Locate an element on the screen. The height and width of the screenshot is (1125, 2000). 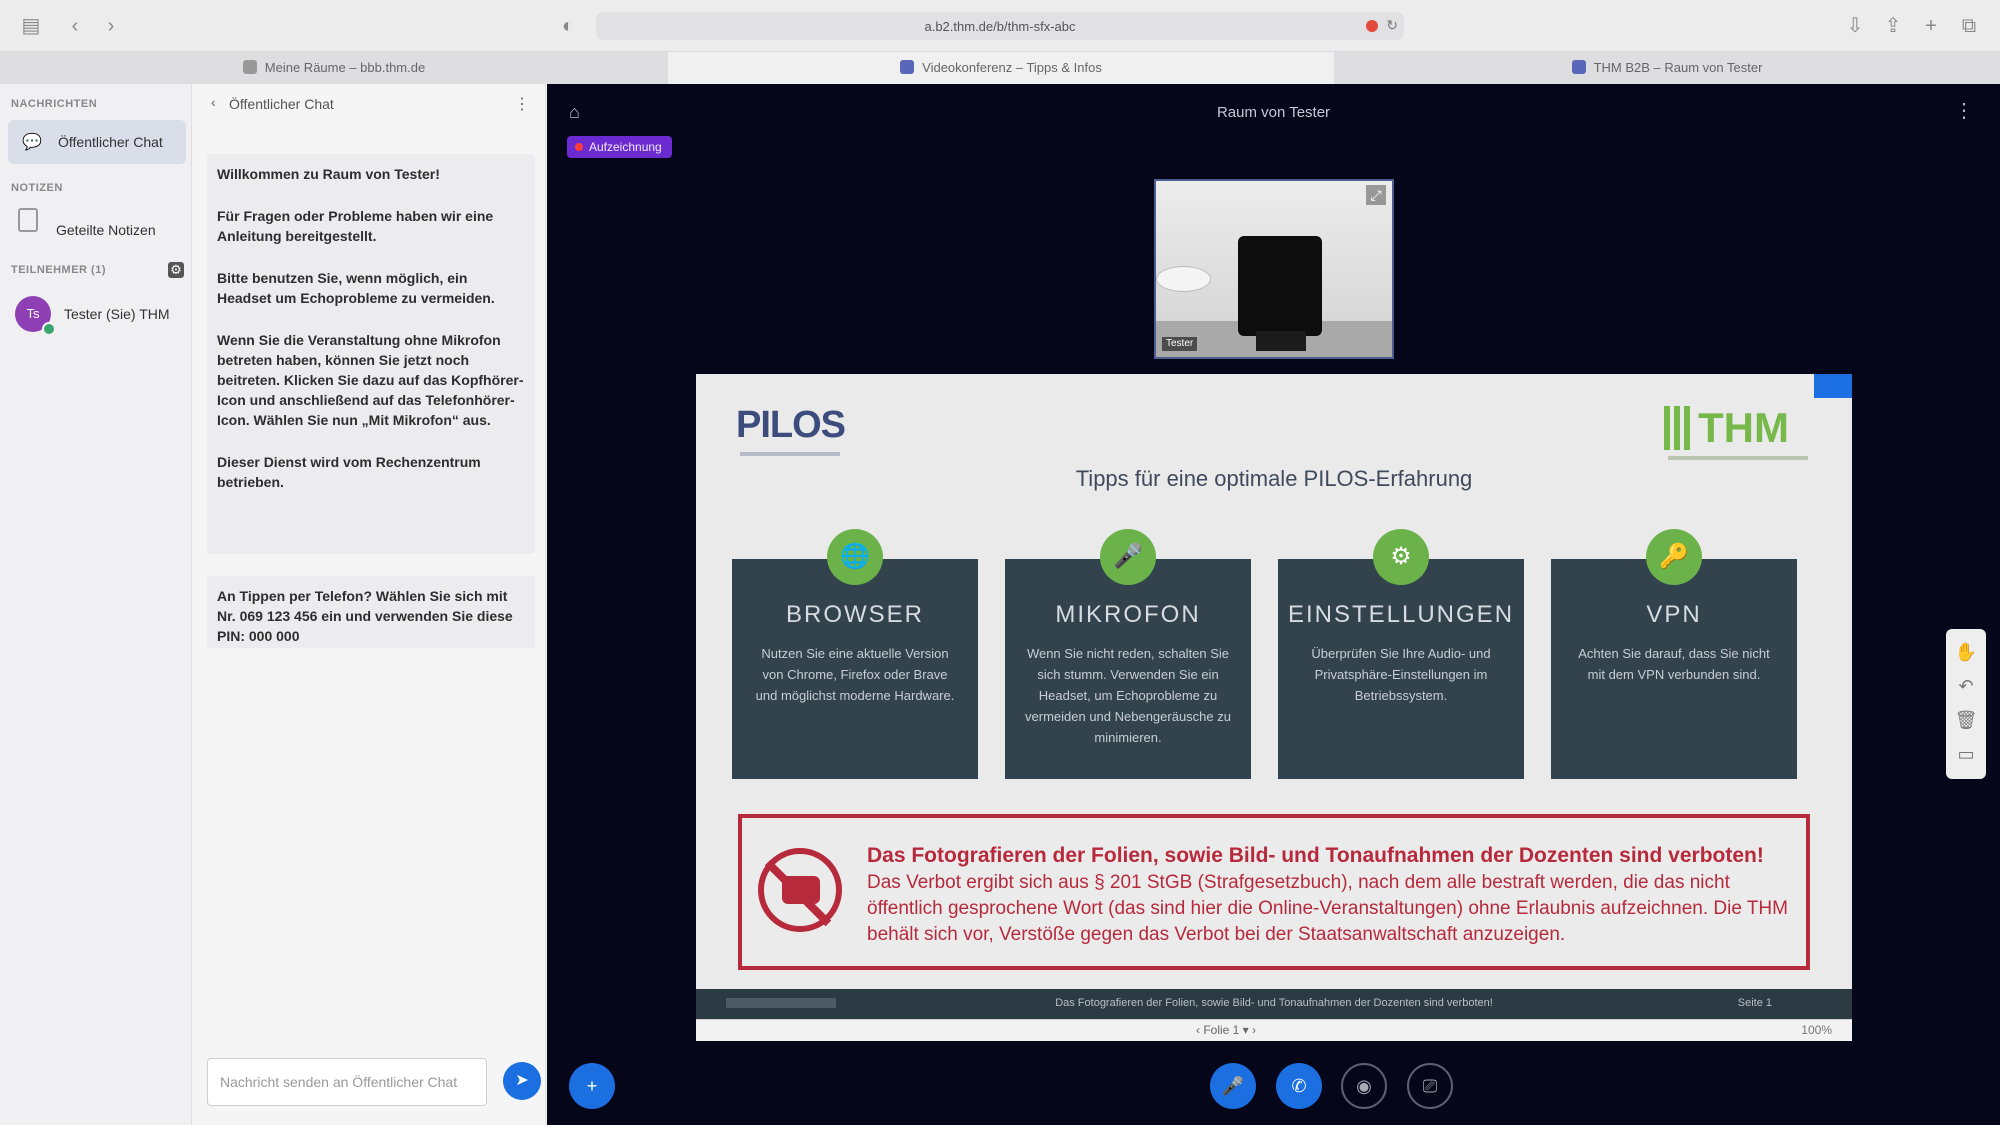
webcam-table is located at coordinates (1183, 279).